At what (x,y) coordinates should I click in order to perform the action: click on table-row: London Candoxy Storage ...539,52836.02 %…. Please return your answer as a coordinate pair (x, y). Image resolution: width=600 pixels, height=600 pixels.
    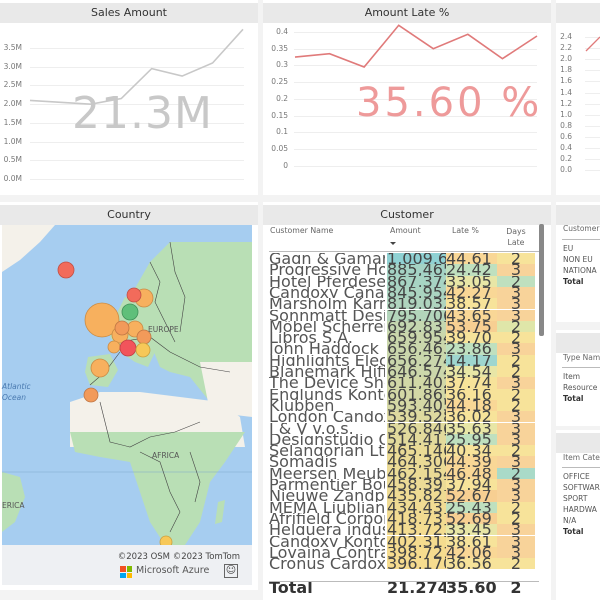
    Looking at the image, I should click on (404, 417).